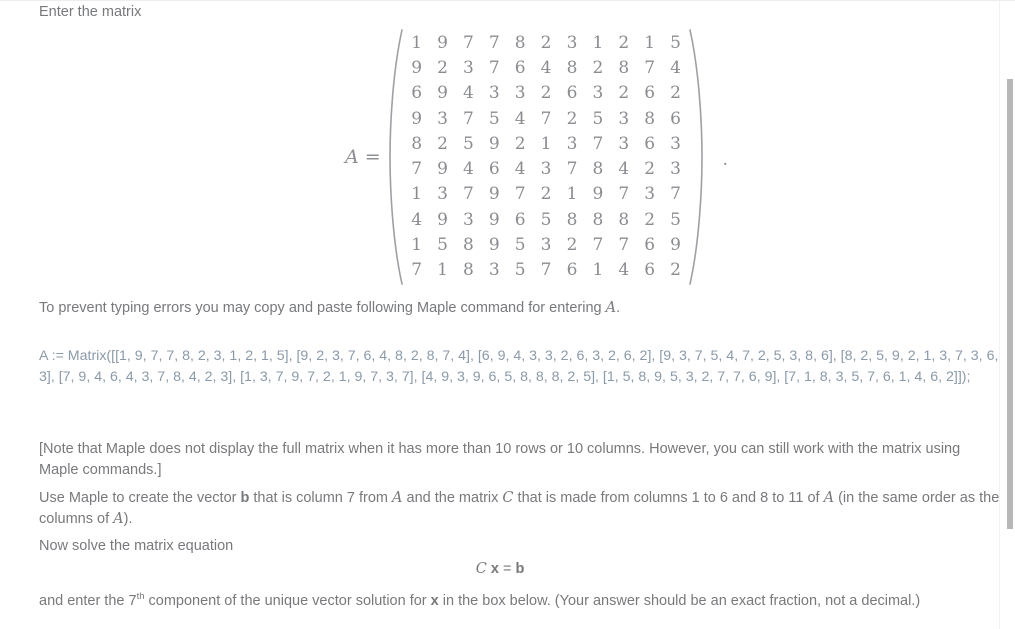 The image size is (1015, 629). Describe the element at coordinates (624, 67) in the screenshot. I see `matrix-cell-2-9: 8` at that location.